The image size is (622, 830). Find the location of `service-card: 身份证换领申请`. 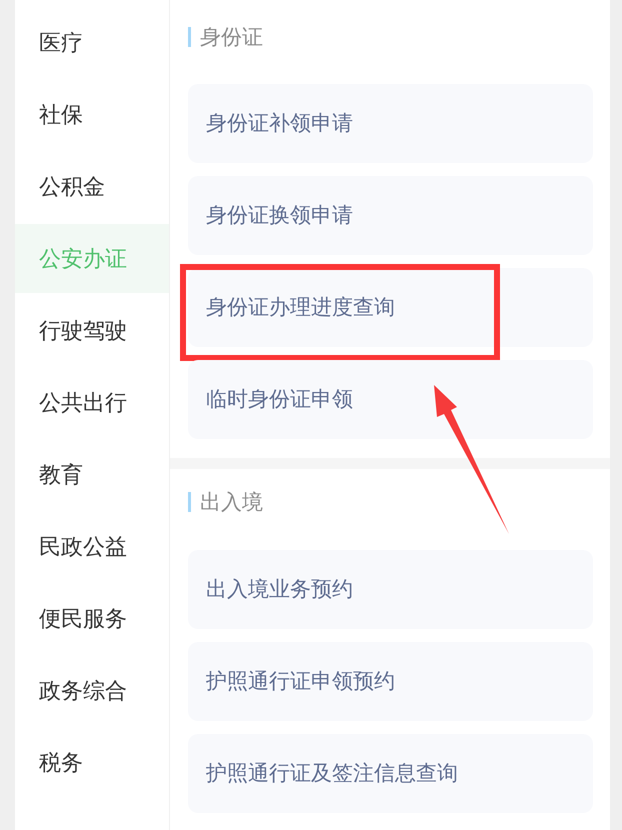

service-card: 身份证换领申请 is located at coordinates (390, 215).